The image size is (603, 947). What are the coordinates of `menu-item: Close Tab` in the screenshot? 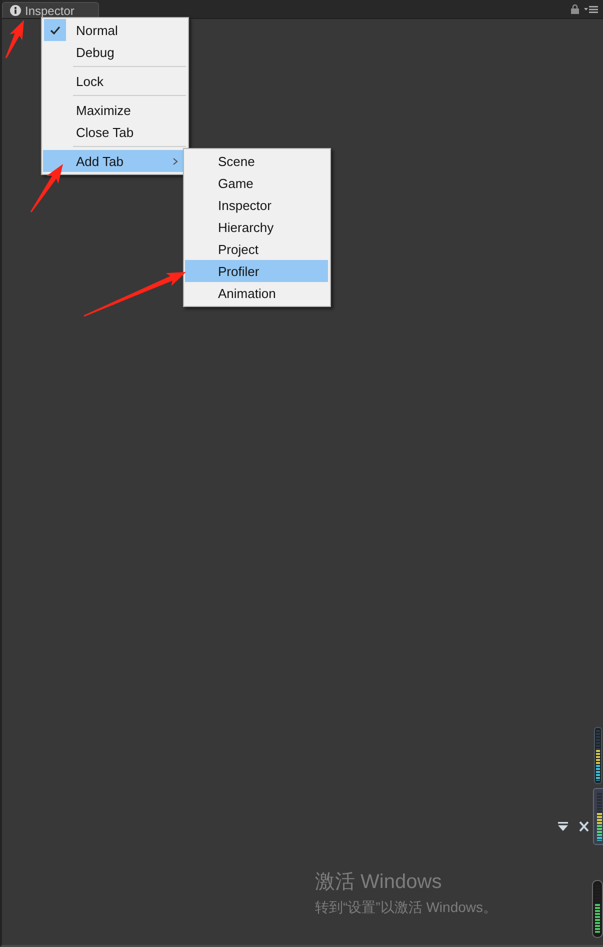 It's located at (114, 132).